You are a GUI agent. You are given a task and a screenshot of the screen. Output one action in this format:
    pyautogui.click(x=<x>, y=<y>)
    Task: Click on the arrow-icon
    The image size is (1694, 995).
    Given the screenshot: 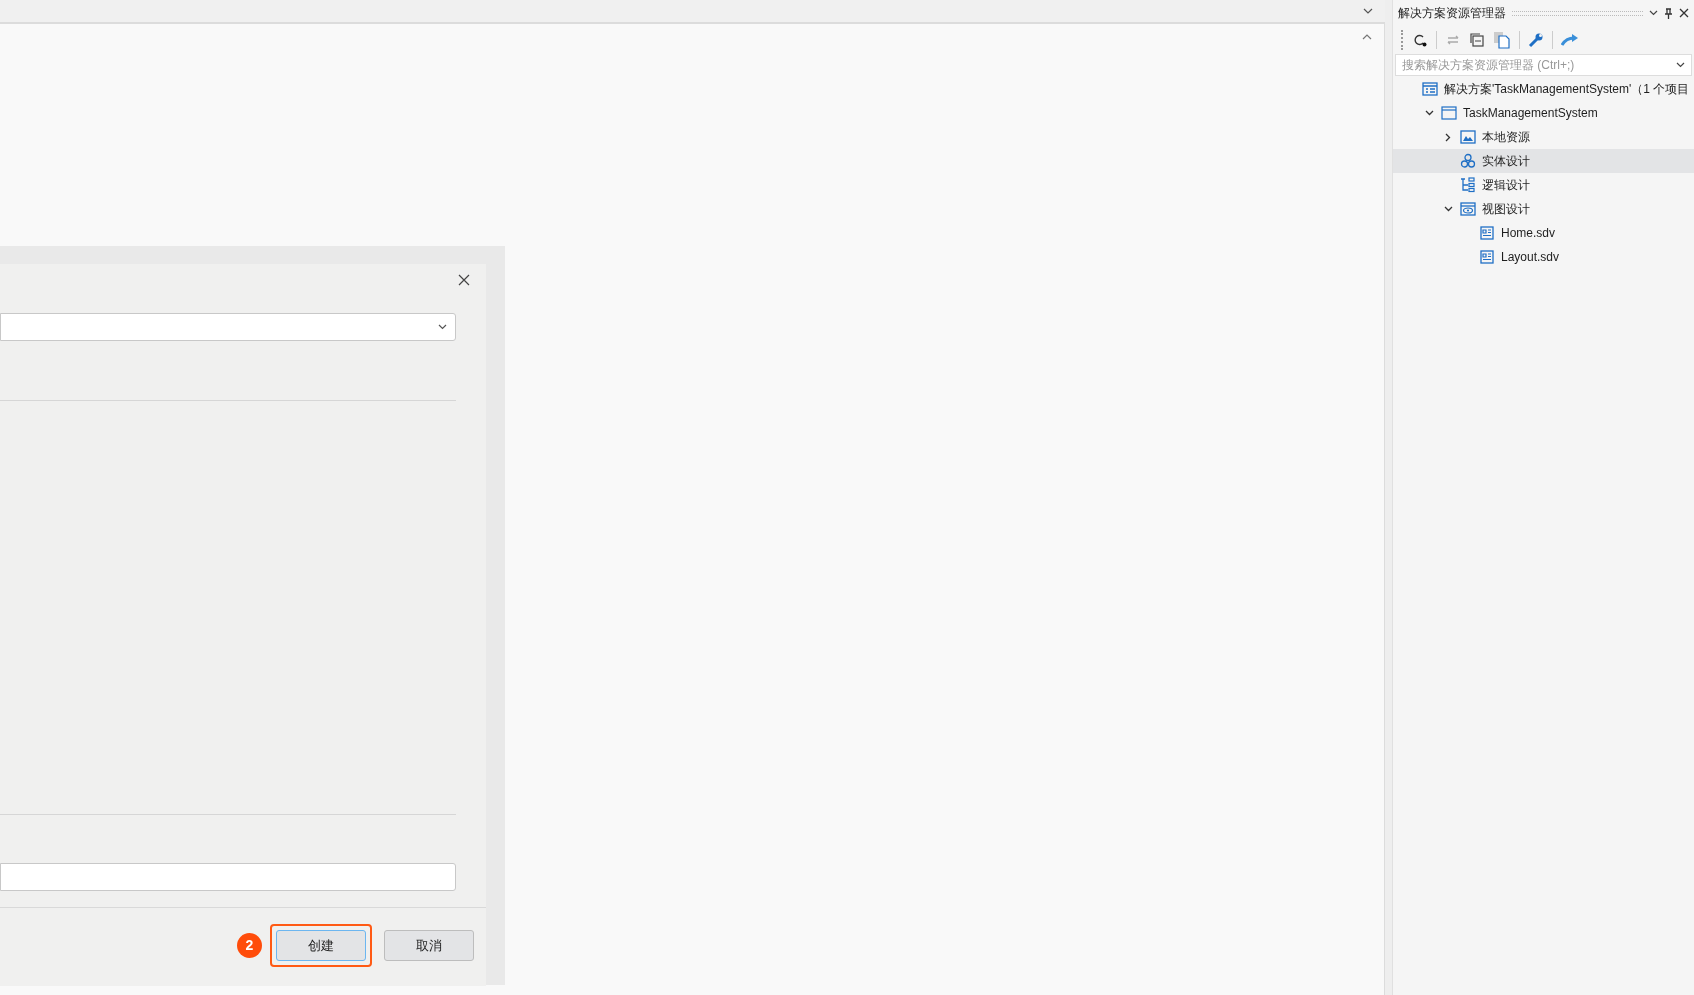 What is the action you would take?
    pyautogui.click(x=1570, y=40)
    